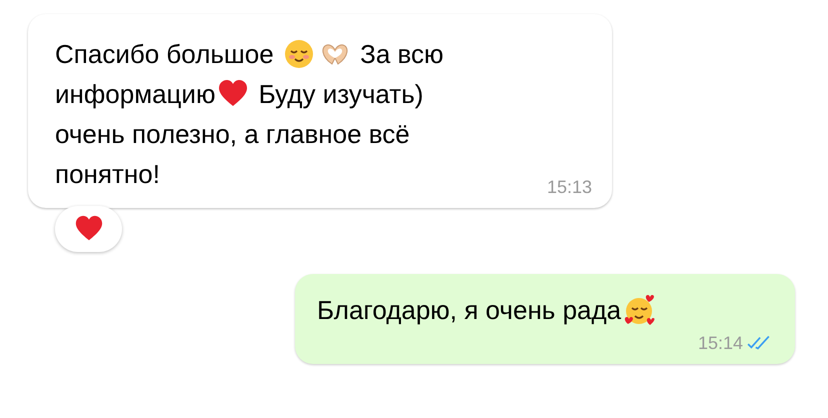 The width and height of the screenshot is (828, 418). Describe the element at coordinates (639, 310) in the screenshot. I see `smiling-face-hearts-icon` at that location.